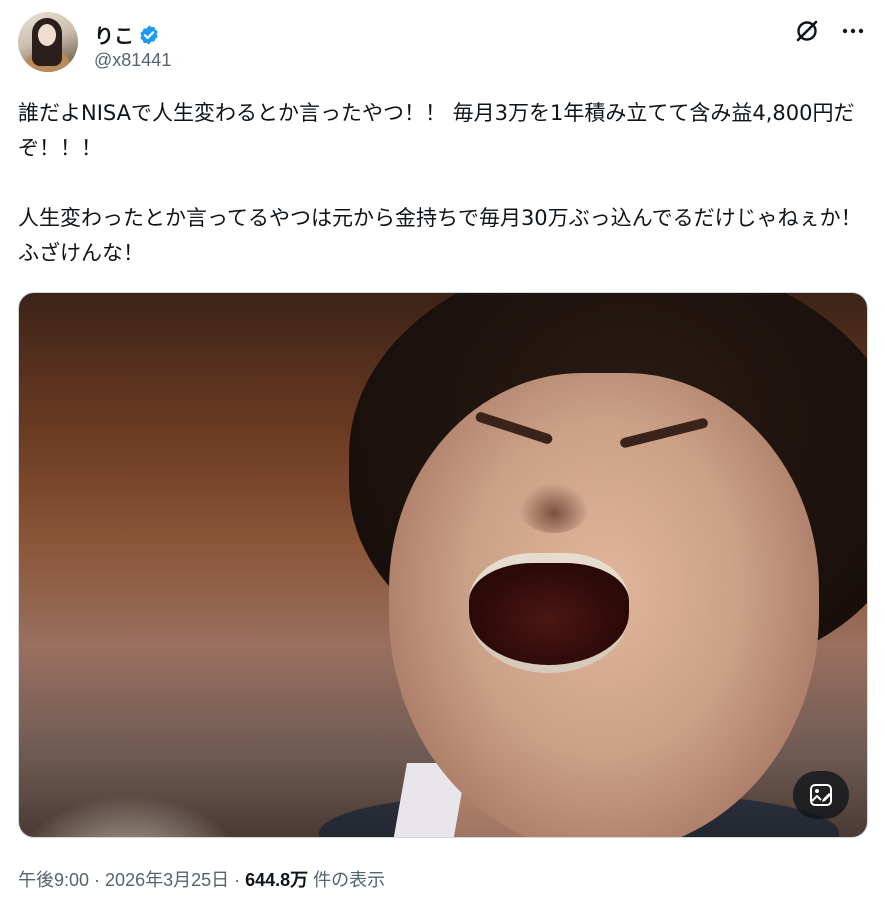 The image size is (885, 901). I want to click on author-handle: @x81441, so click(132, 60).